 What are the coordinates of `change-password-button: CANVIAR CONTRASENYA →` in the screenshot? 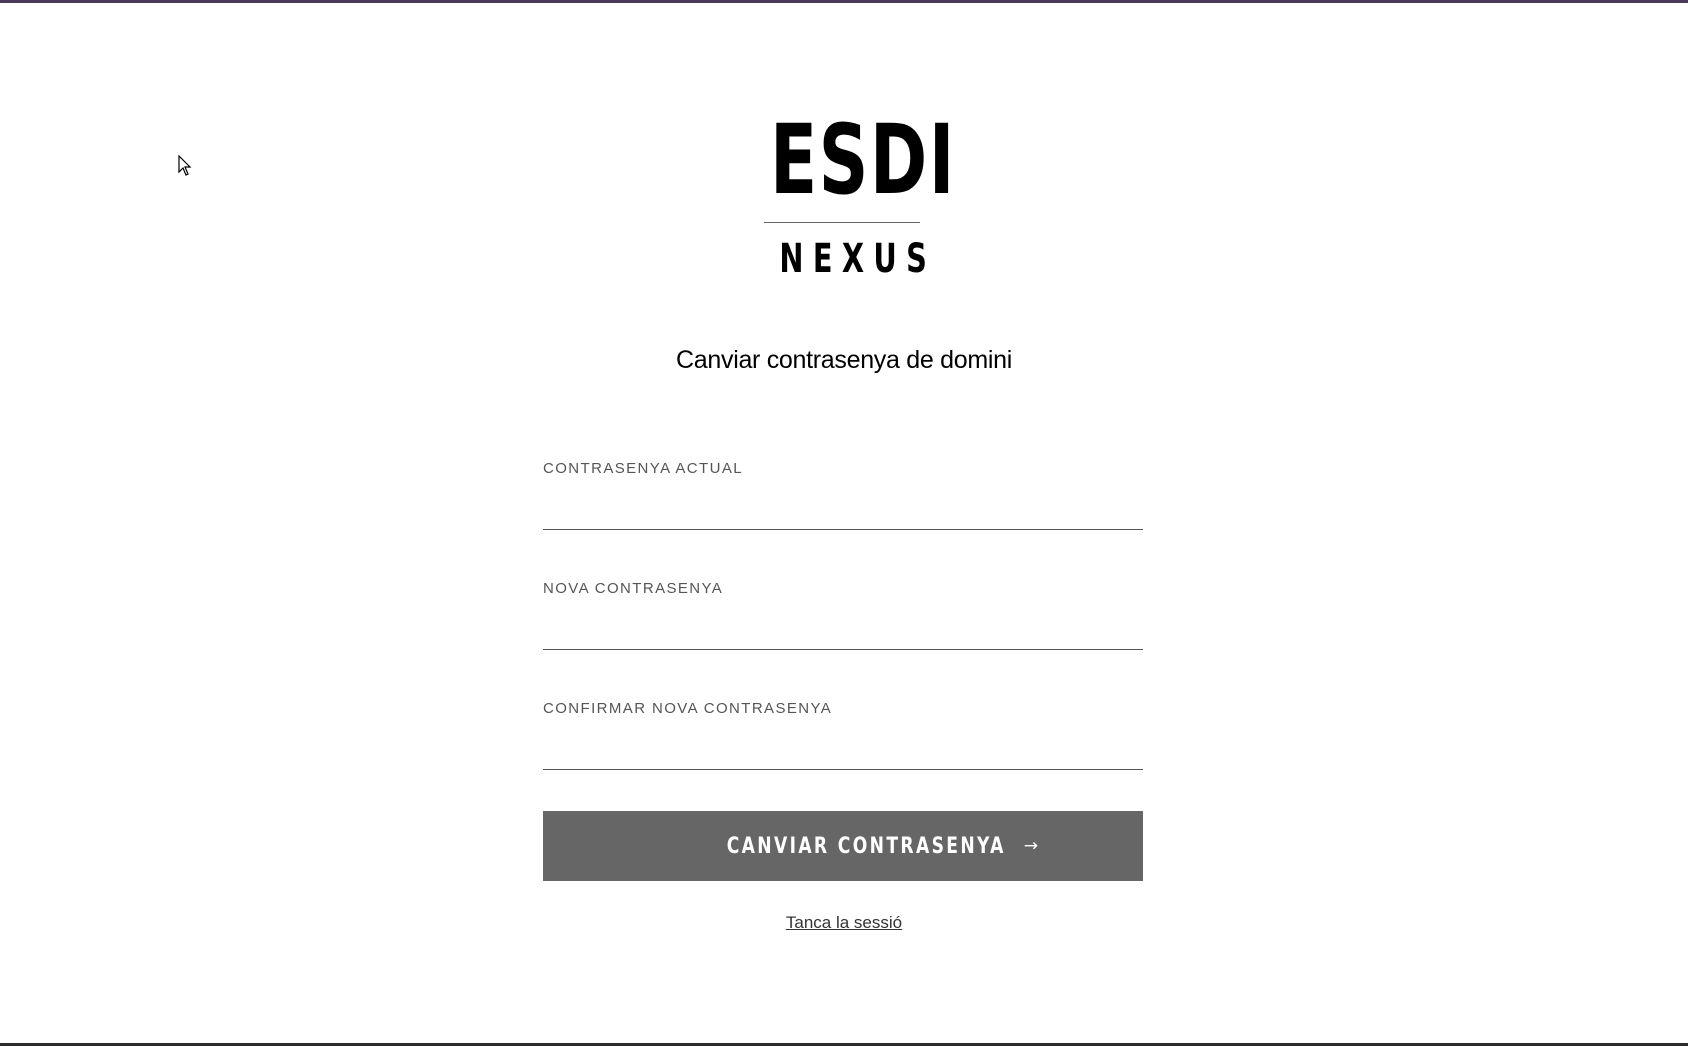 It's located at (843, 846).